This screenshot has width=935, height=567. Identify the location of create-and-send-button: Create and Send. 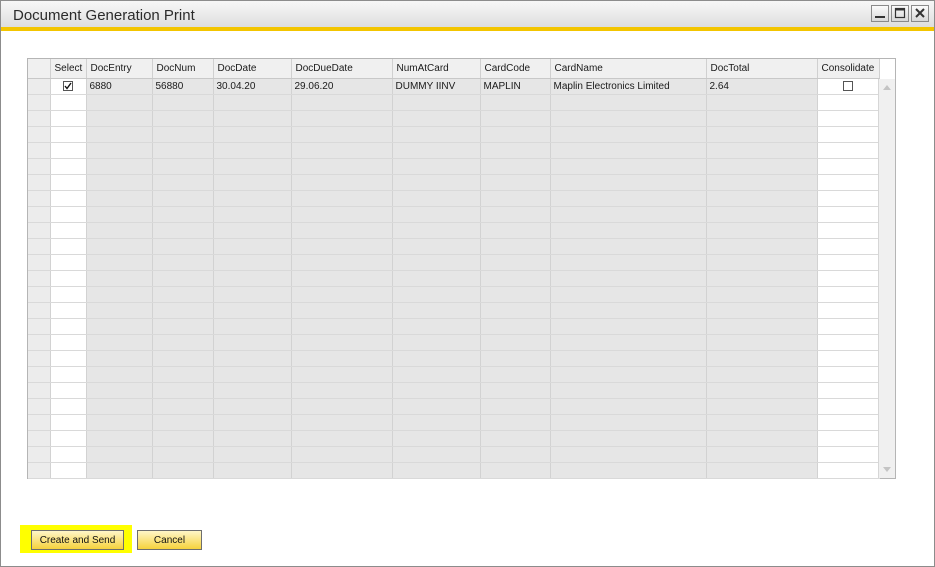
(77, 540).